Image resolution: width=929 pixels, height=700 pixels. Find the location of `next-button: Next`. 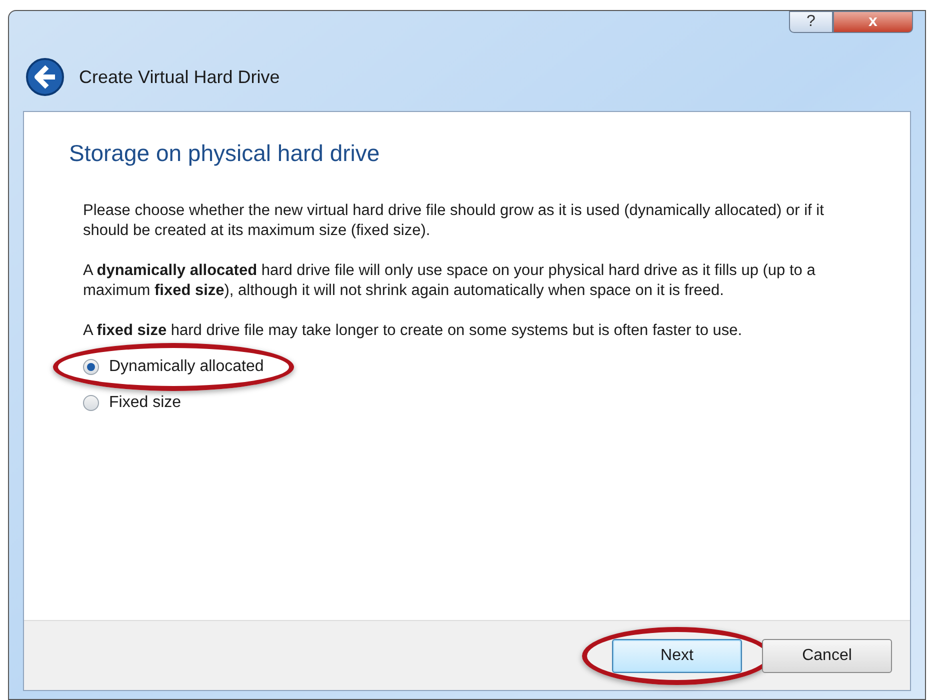

next-button: Next is located at coordinates (677, 655).